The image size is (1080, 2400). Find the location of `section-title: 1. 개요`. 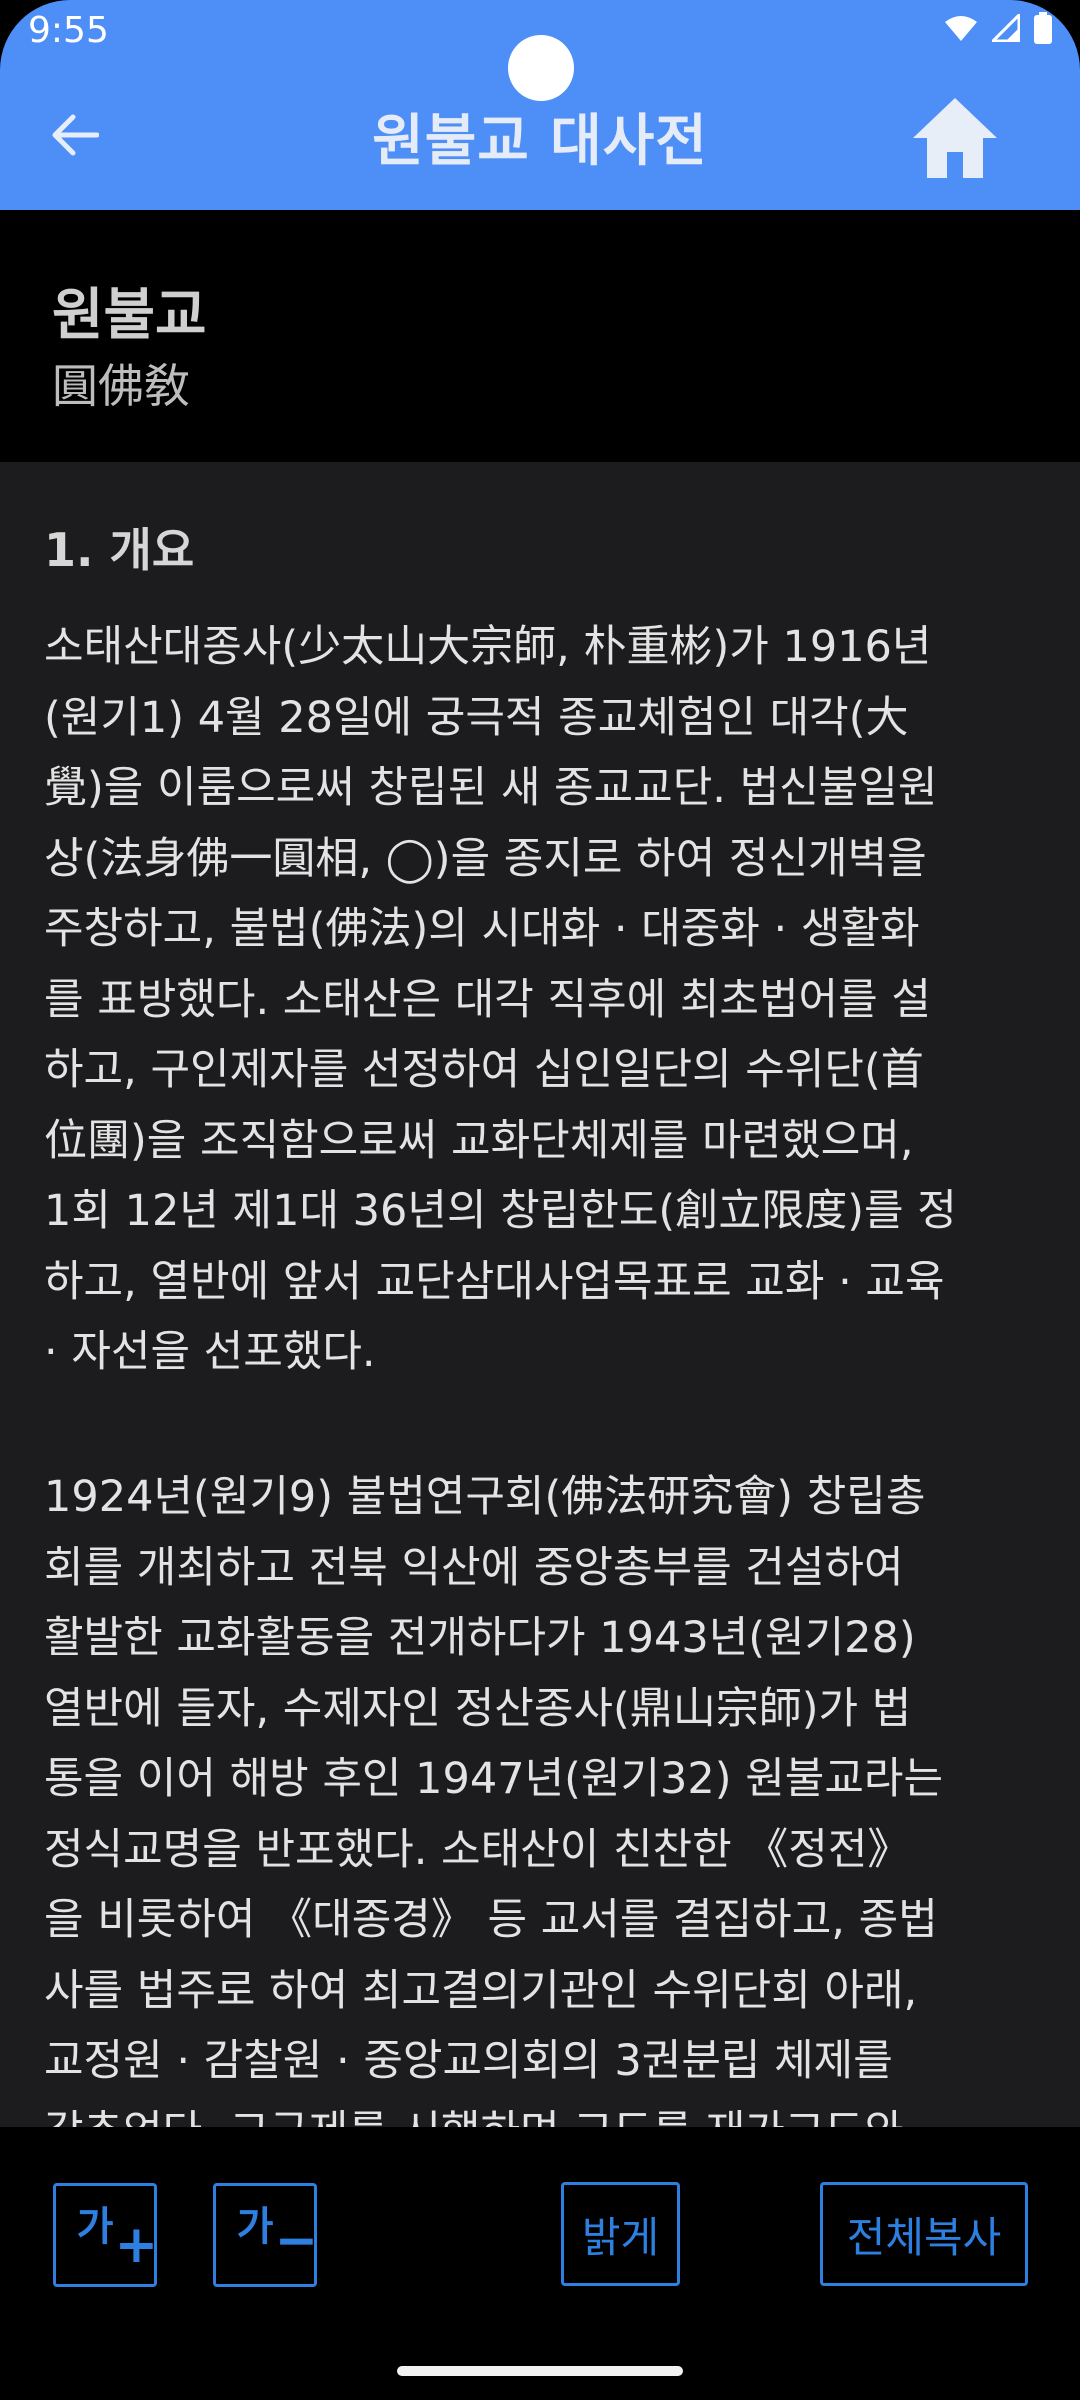

section-title: 1. 개요 is located at coordinates (119, 550).